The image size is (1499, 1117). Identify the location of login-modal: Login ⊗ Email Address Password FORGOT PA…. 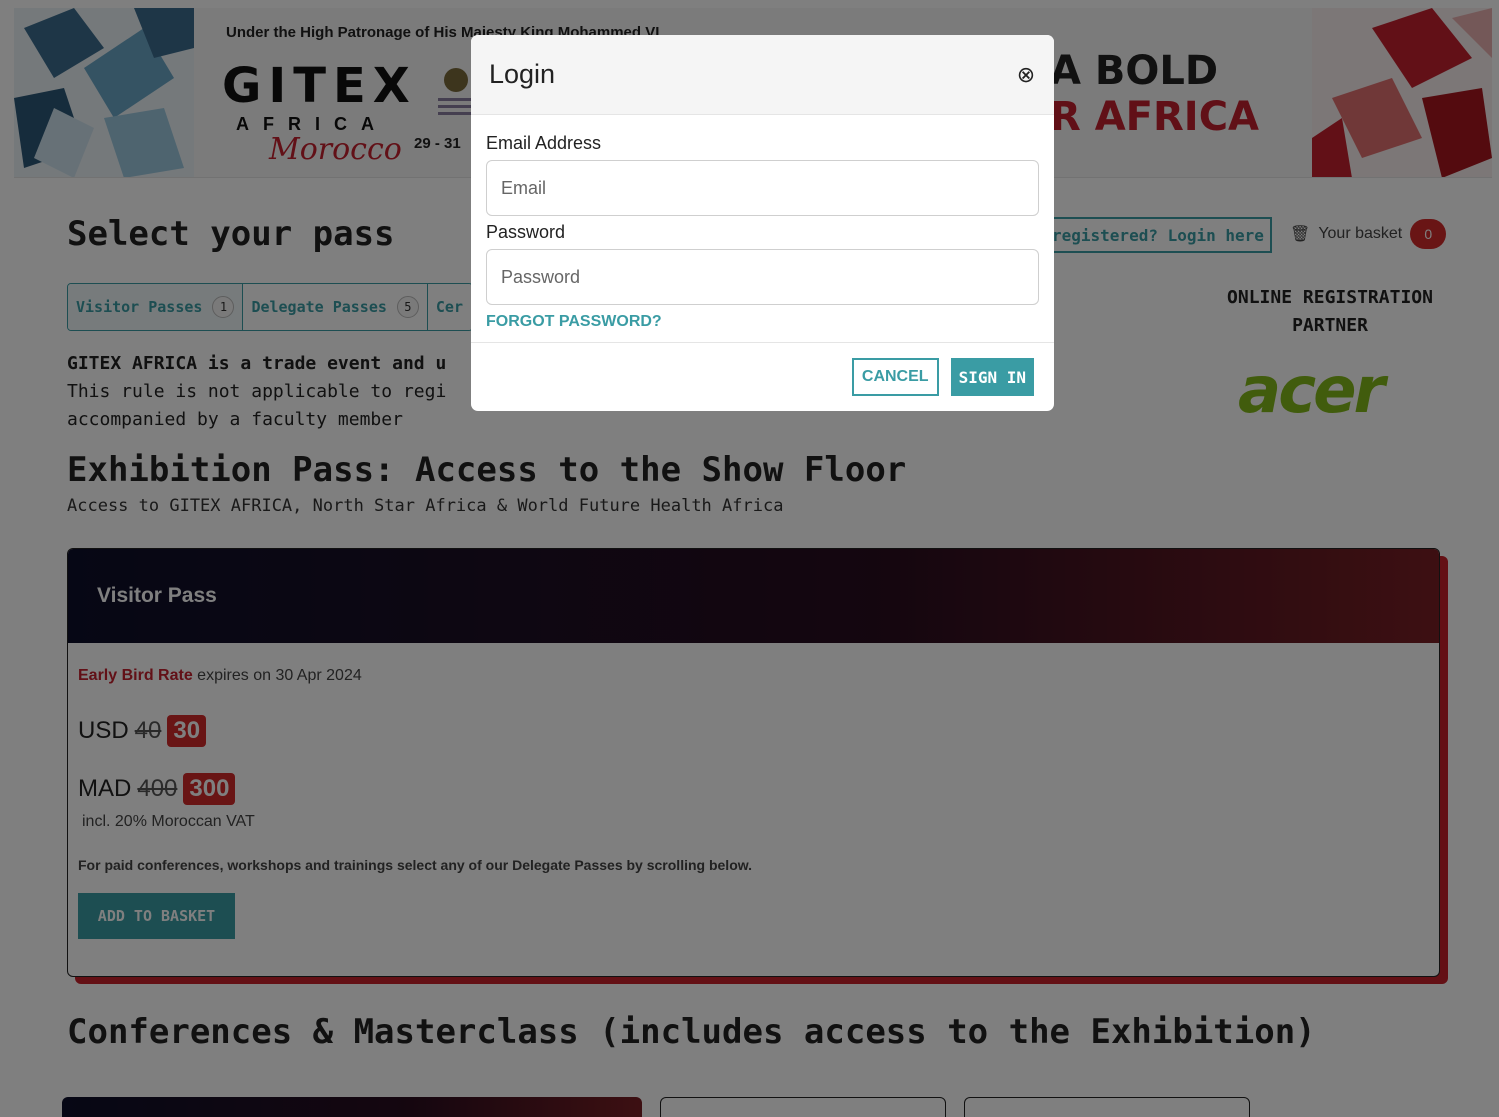
(762, 223).